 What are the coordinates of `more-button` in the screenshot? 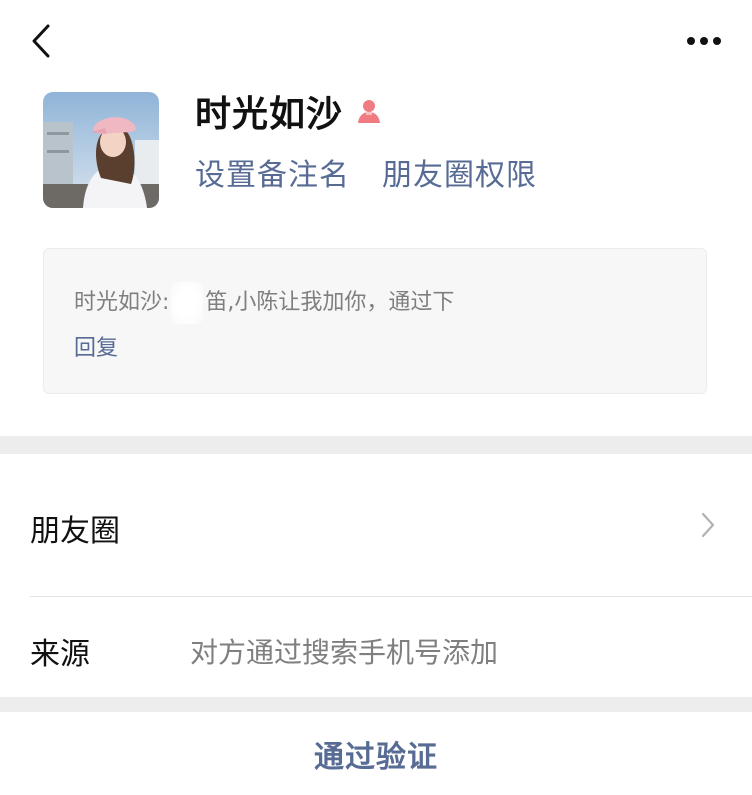 It's located at (704, 41).